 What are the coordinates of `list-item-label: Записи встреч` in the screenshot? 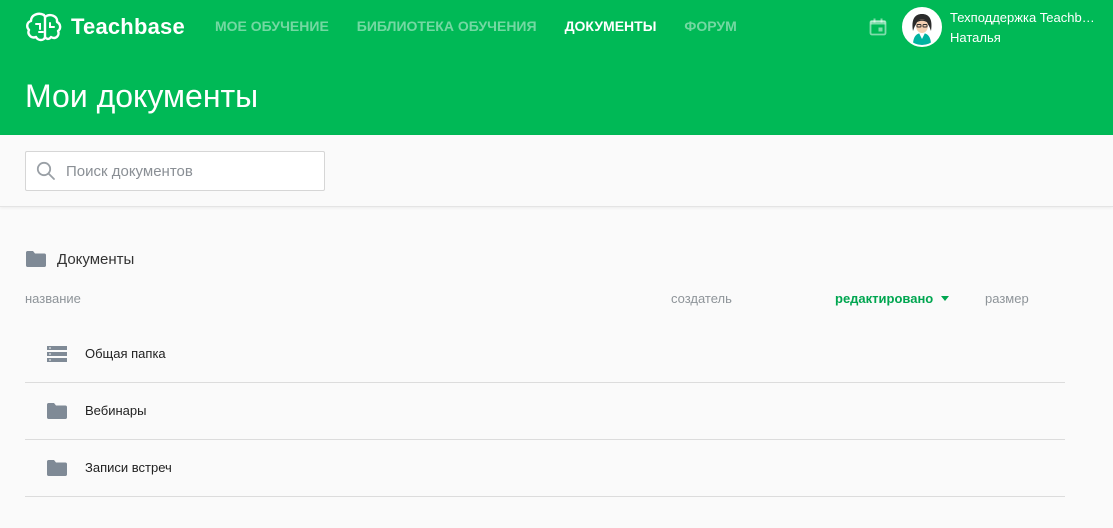 It's located at (128, 467).